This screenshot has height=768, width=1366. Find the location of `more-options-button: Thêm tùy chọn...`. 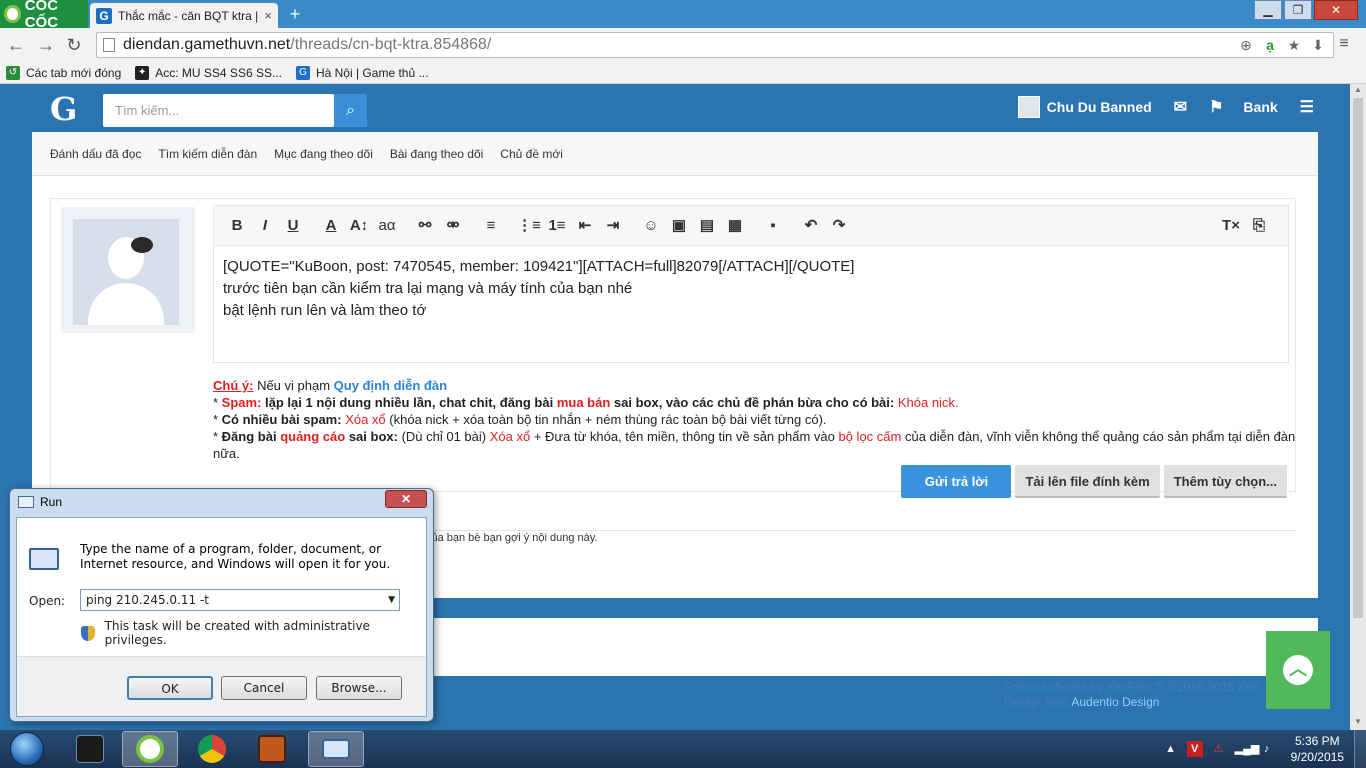

more-options-button: Thêm tùy chọn... is located at coordinates (1225, 481).